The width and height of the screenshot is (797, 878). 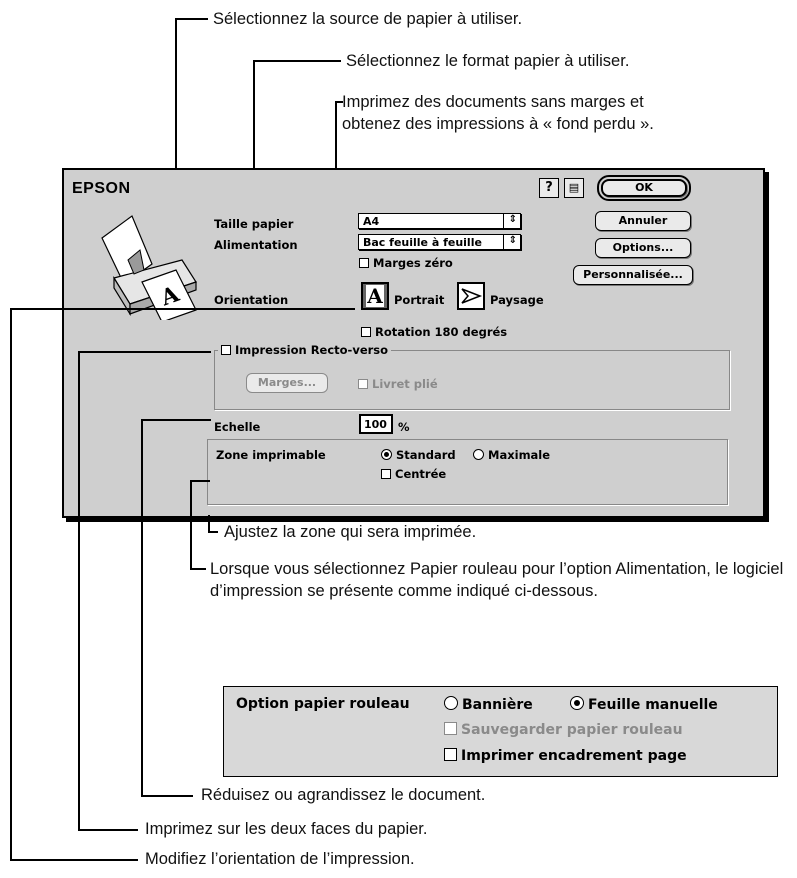 What do you see at coordinates (644, 188) in the screenshot?
I see `ok-button: OK` at bounding box center [644, 188].